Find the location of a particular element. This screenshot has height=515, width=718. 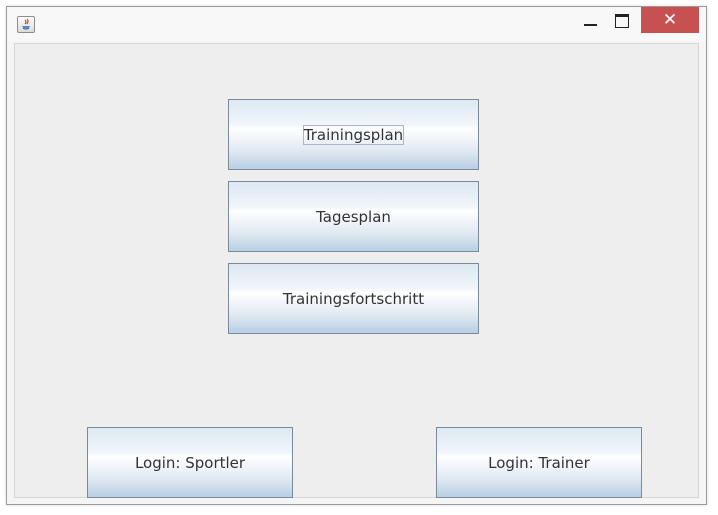

trainingsfortschritt-button: Trainingsfortschritt is located at coordinates (353, 298).